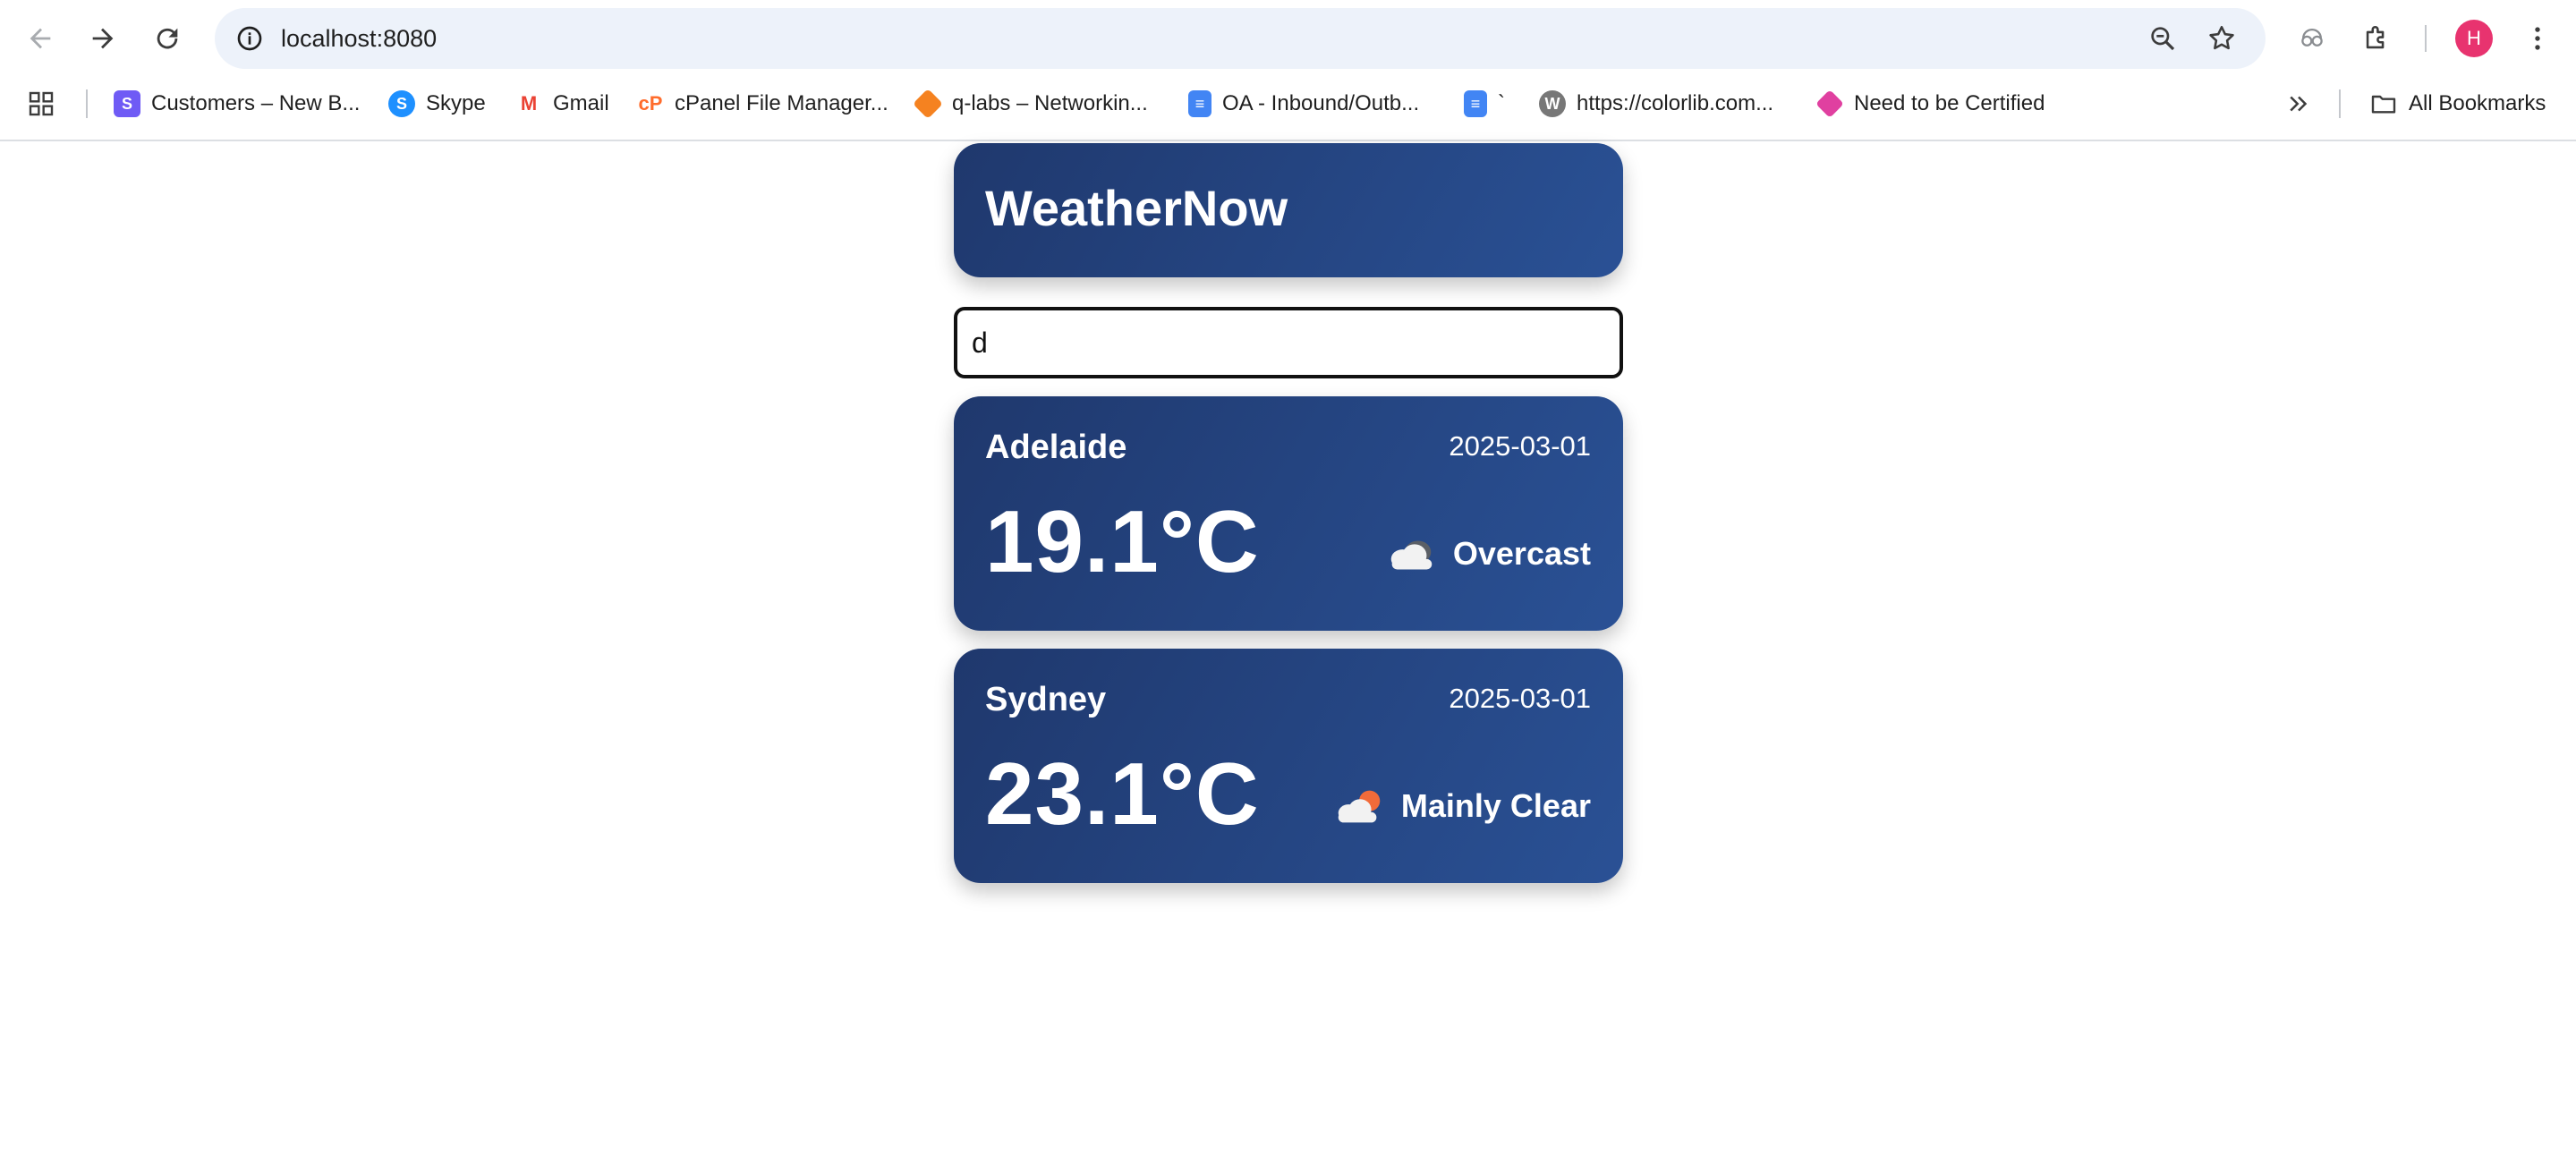  What do you see at coordinates (2383, 104) in the screenshot?
I see `folder-icon` at bounding box center [2383, 104].